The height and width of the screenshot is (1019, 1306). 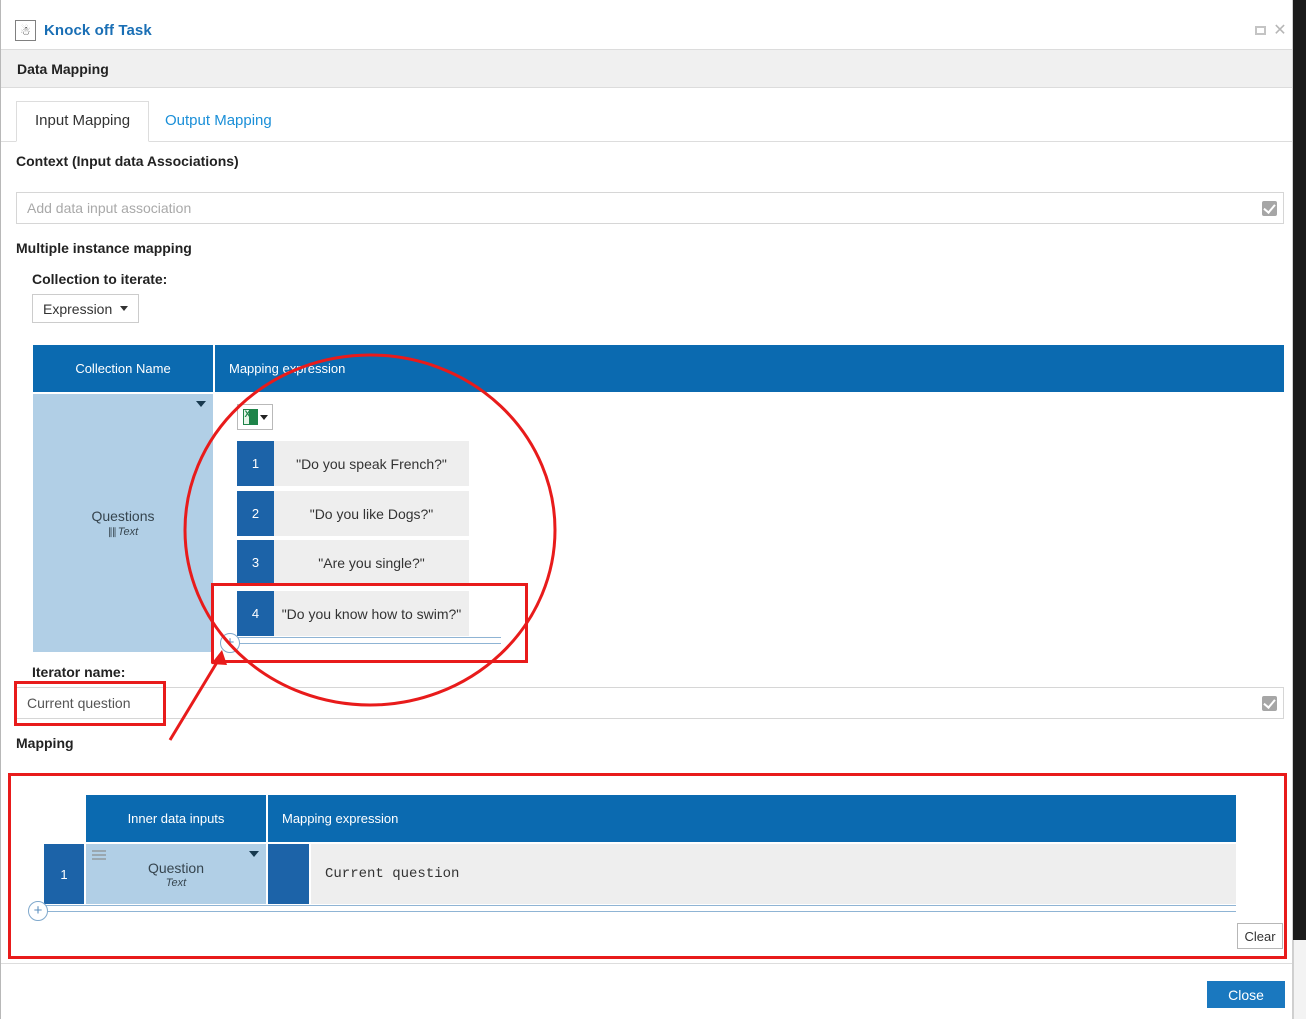 What do you see at coordinates (255, 562) in the screenshot?
I see `row-index: 3` at bounding box center [255, 562].